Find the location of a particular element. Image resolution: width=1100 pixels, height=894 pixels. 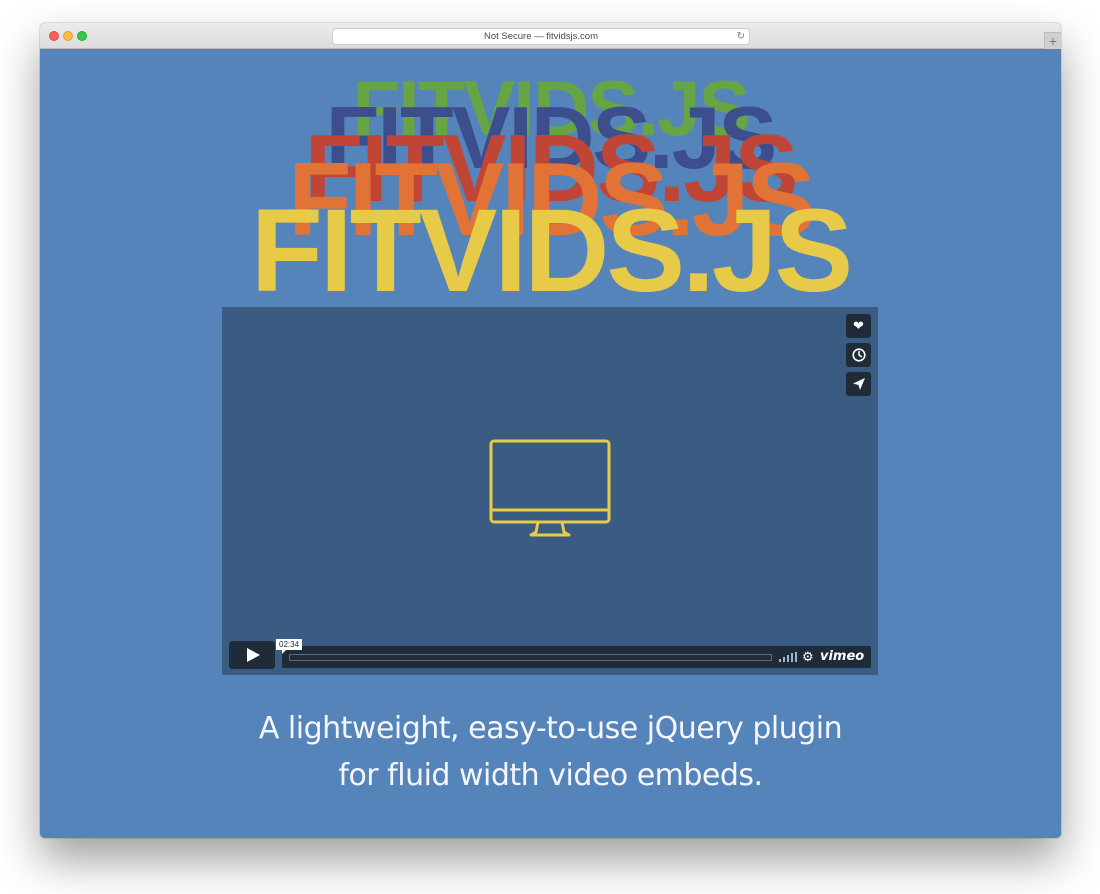

time-tooltip: 02:34 is located at coordinates (289, 646).